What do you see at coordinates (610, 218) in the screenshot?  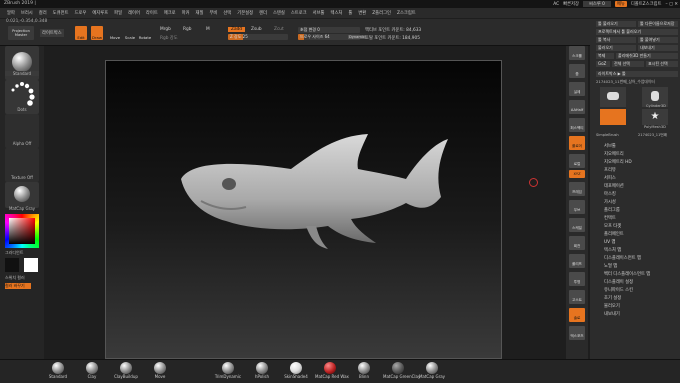 I see `contact-menu: 컨택트` at bounding box center [610, 218].